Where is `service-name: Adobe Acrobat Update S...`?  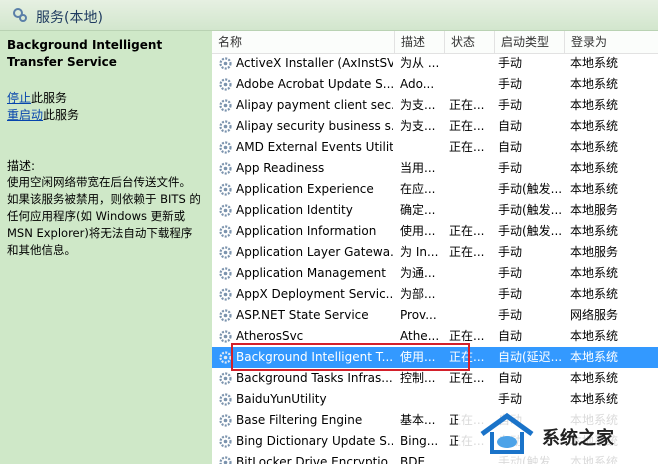
service-name: Adobe Acrobat Update S... is located at coordinates (314, 84).